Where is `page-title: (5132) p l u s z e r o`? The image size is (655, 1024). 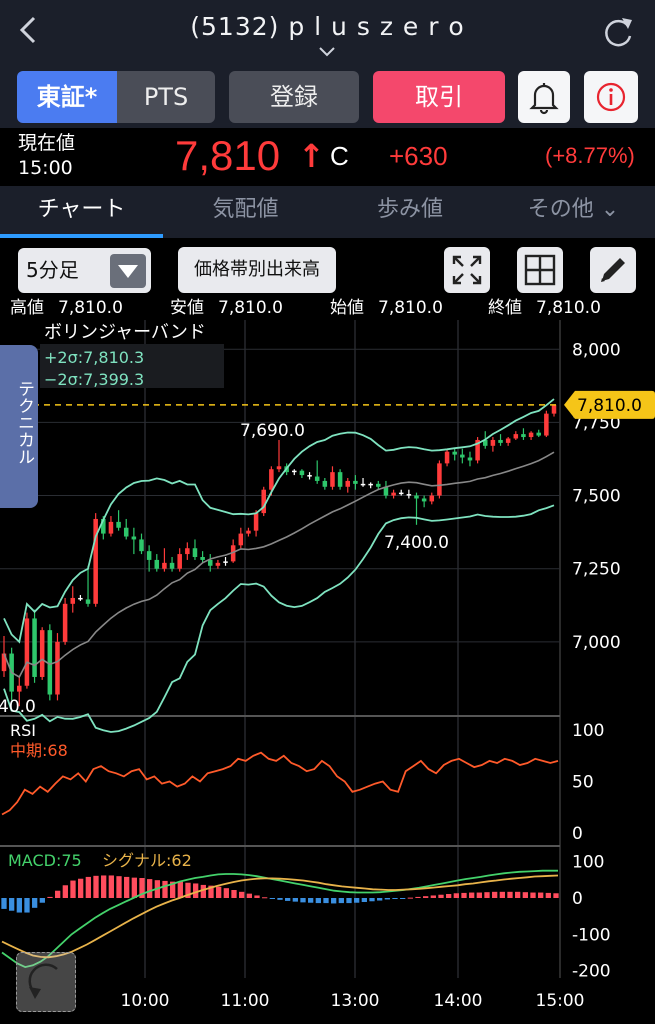
page-title: (5132) p l u s z e r o is located at coordinates (327, 30).